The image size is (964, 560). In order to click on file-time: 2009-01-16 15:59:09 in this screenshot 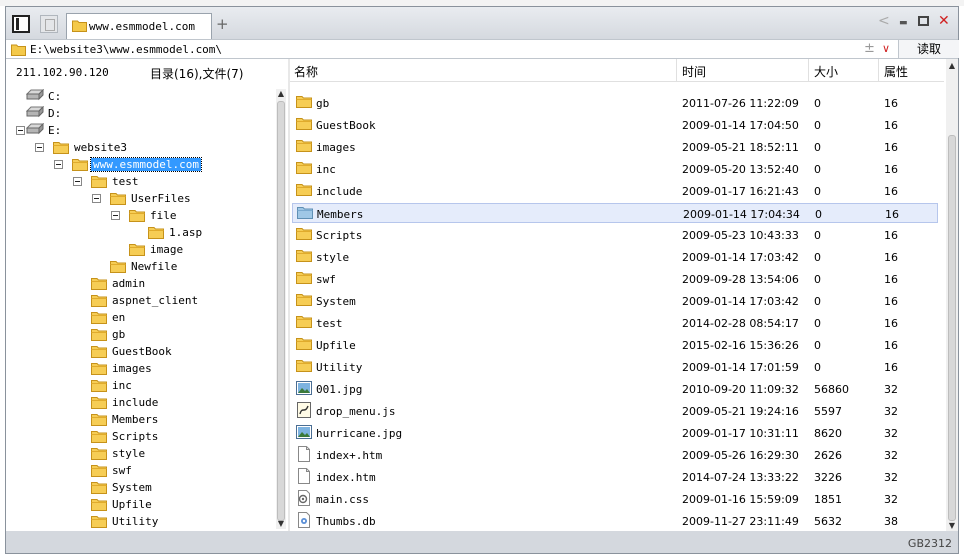, I will do `click(740, 499)`.